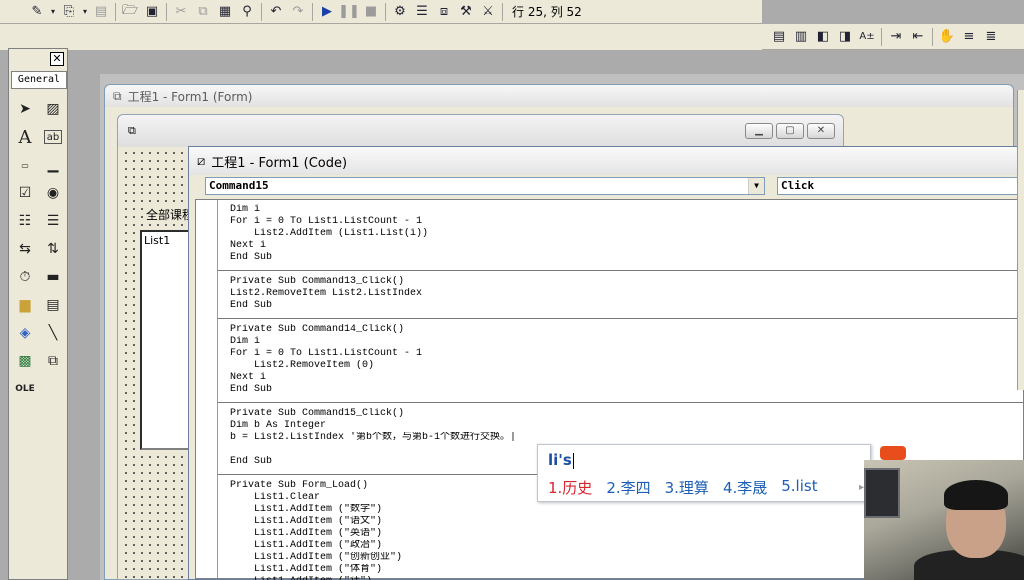  Describe the element at coordinates (547, 12) in the screenshot. I see `cursor-position-status: 行 25, 列 52` at that location.